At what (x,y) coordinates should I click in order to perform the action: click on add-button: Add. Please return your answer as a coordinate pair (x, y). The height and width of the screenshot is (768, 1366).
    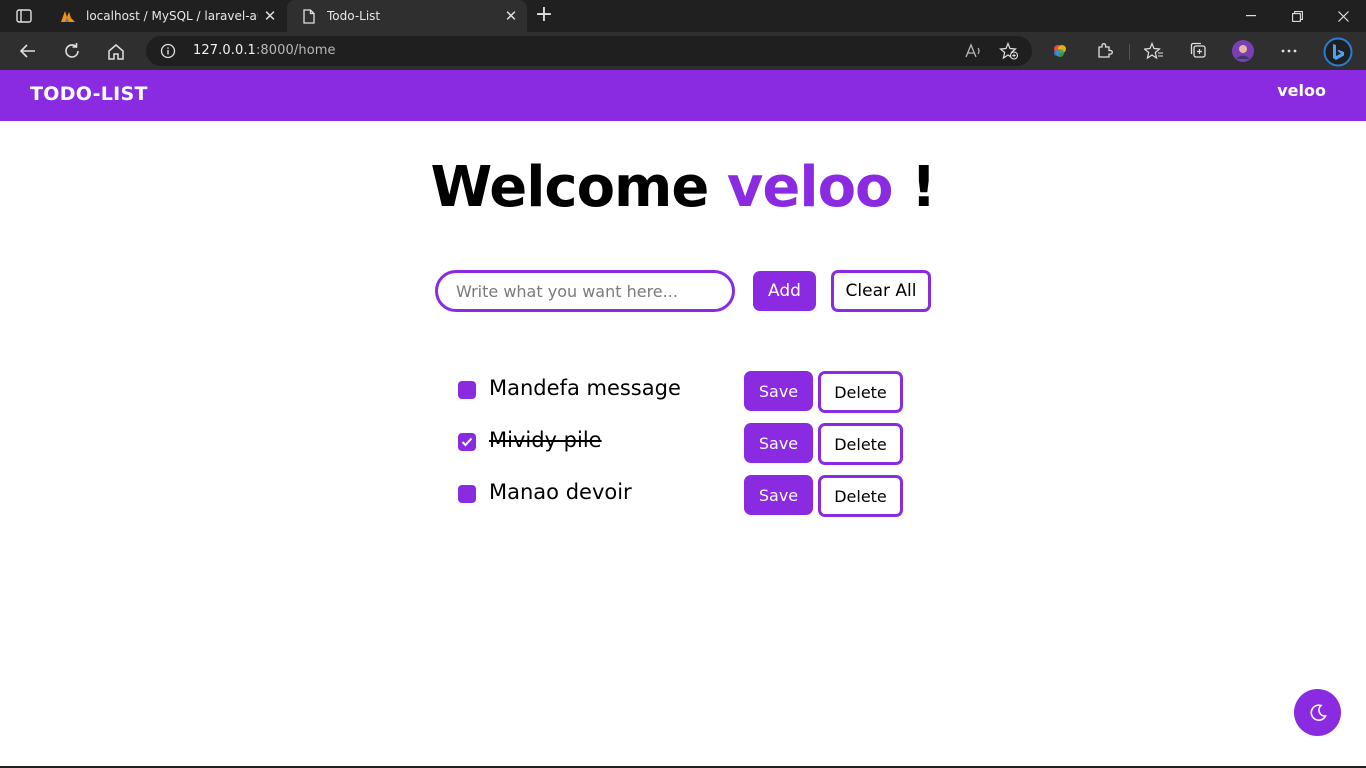
    Looking at the image, I should click on (784, 291).